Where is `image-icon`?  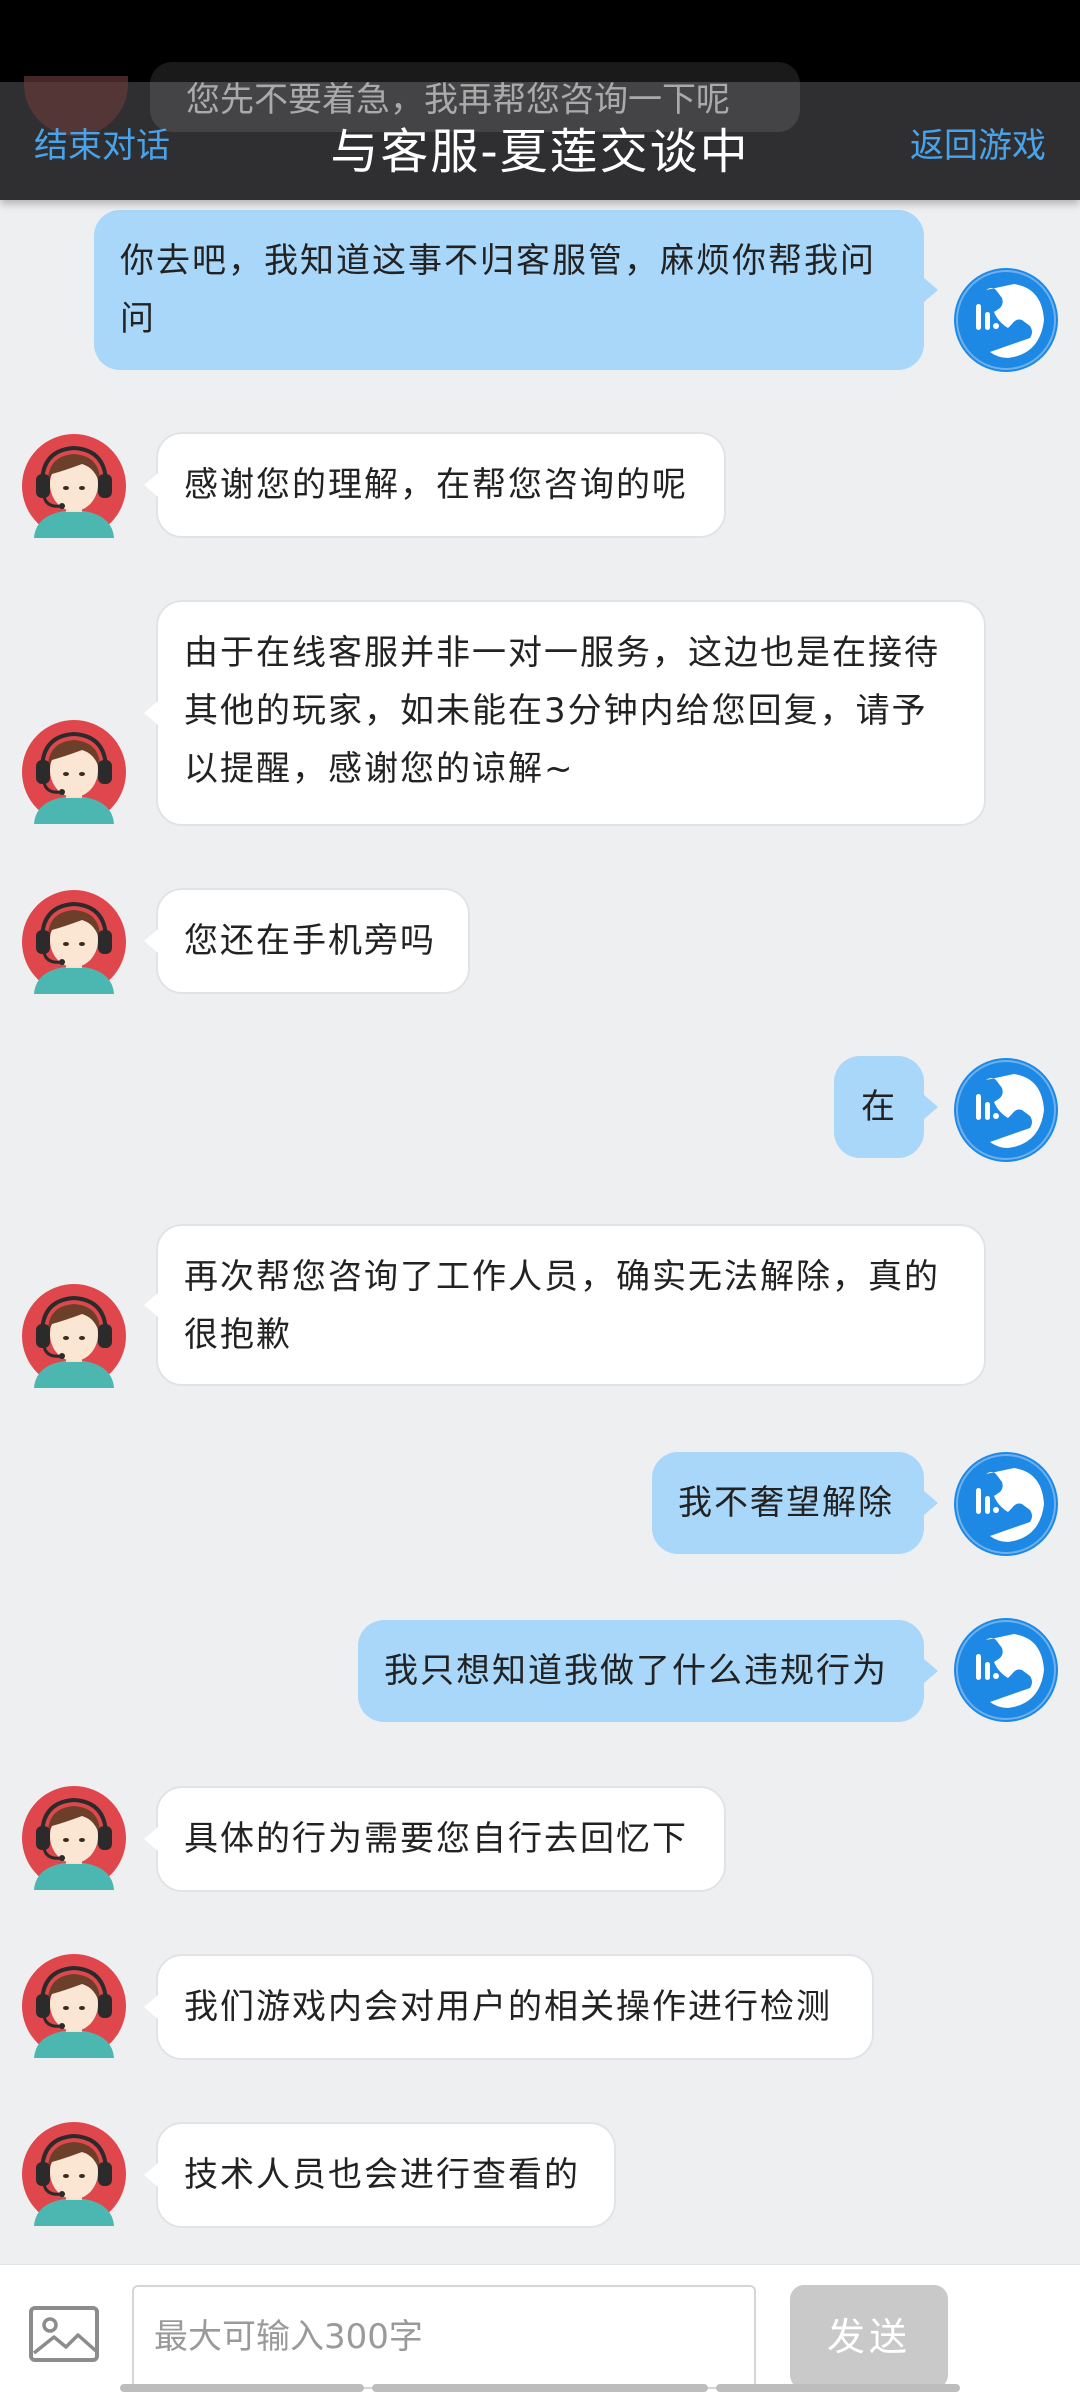
image-icon is located at coordinates (64, 2334).